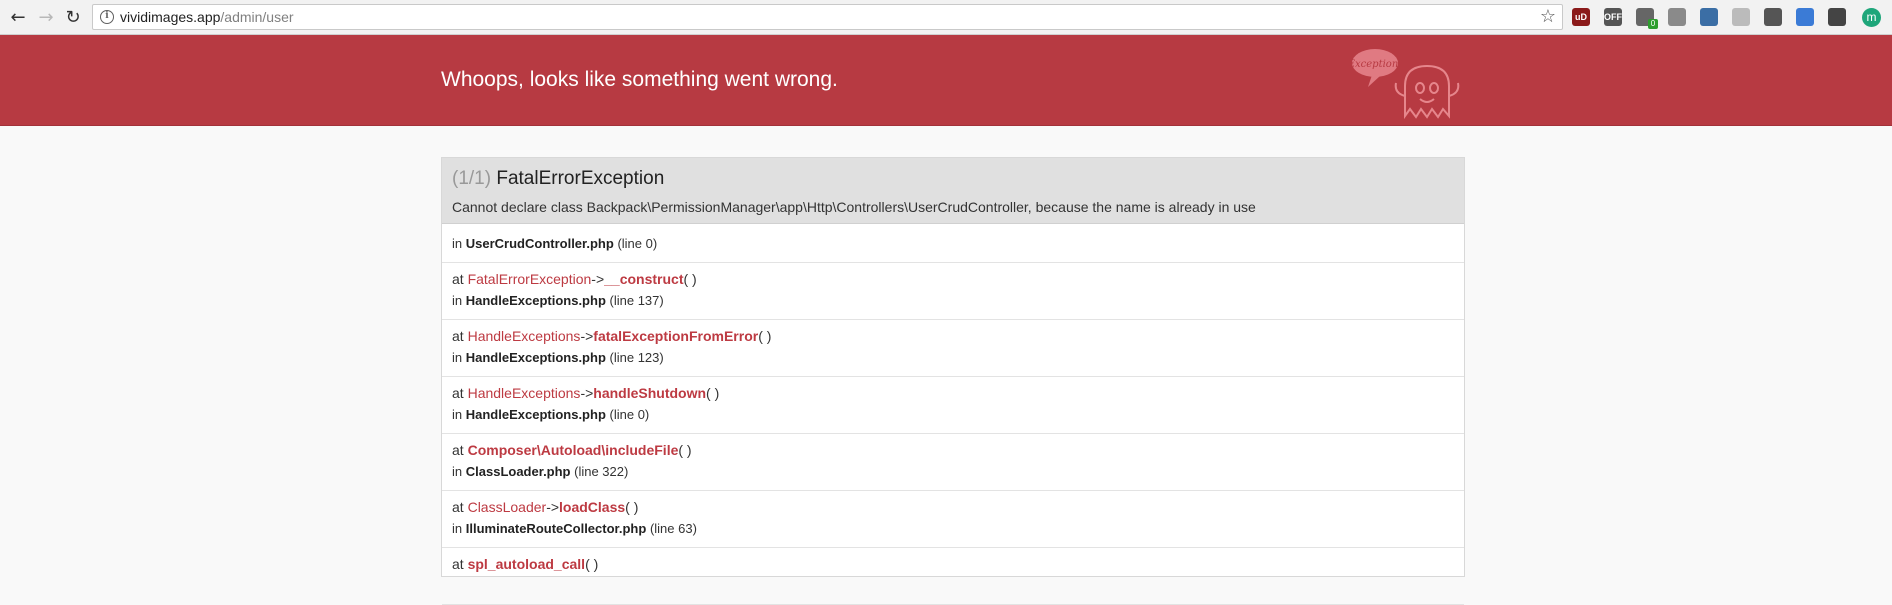  Describe the element at coordinates (518, 471) in the screenshot. I see `trace-file: ClassLoader.php` at that location.